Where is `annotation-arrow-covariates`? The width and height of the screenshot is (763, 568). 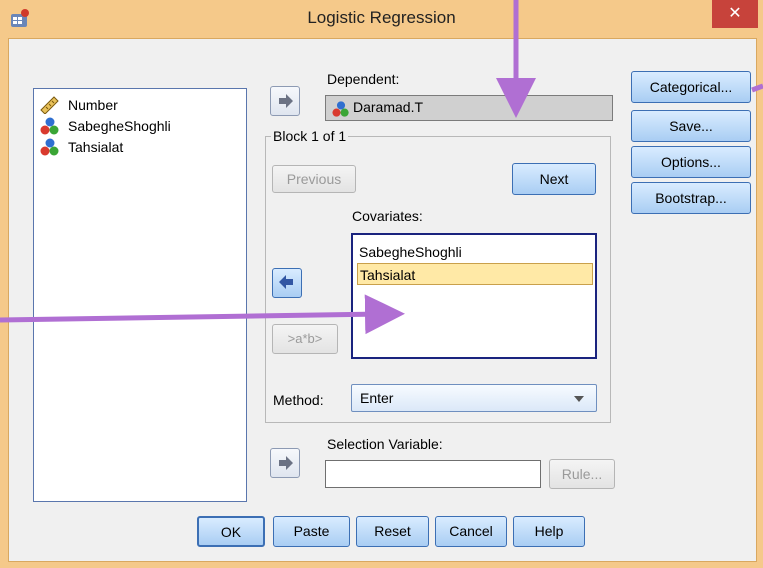
annotation-arrow-covariates is located at coordinates (202, 314).